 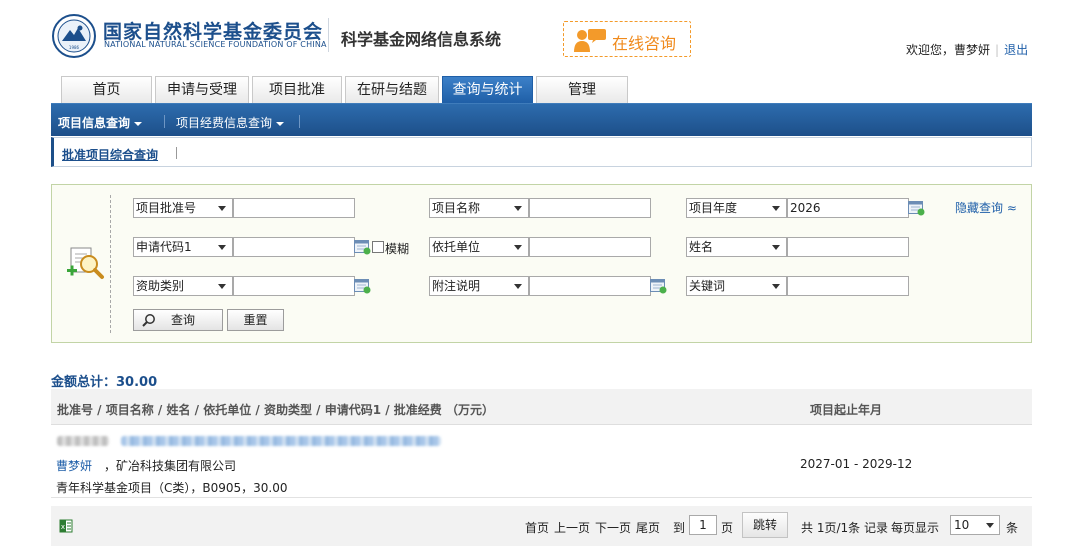 I want to click on institution-input, so click(x=590, y=247).